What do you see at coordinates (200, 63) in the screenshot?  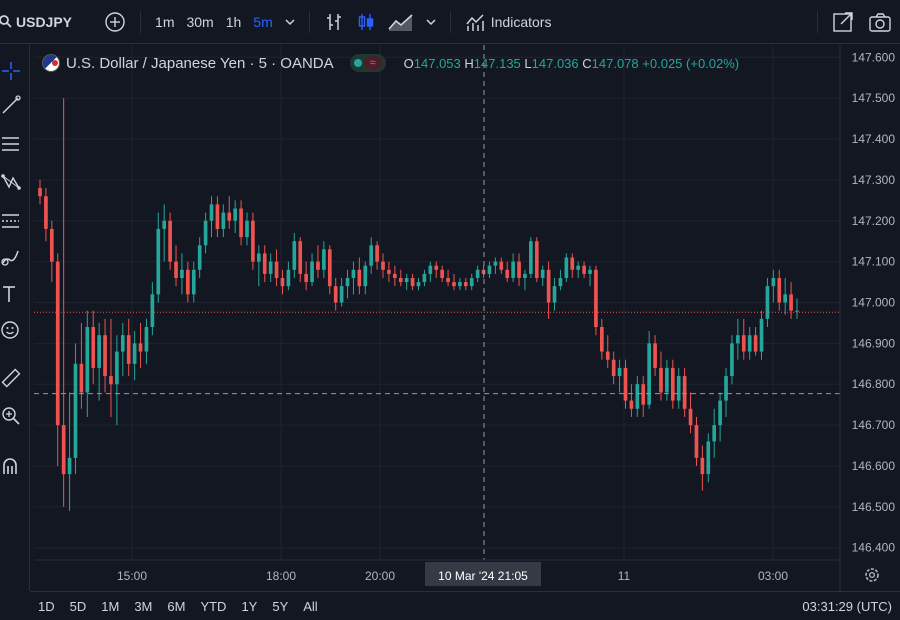 I see `legend-title: U.S. Dollar / Japanese Yen · 5 · OANDA` at bounding box center [200, 63].